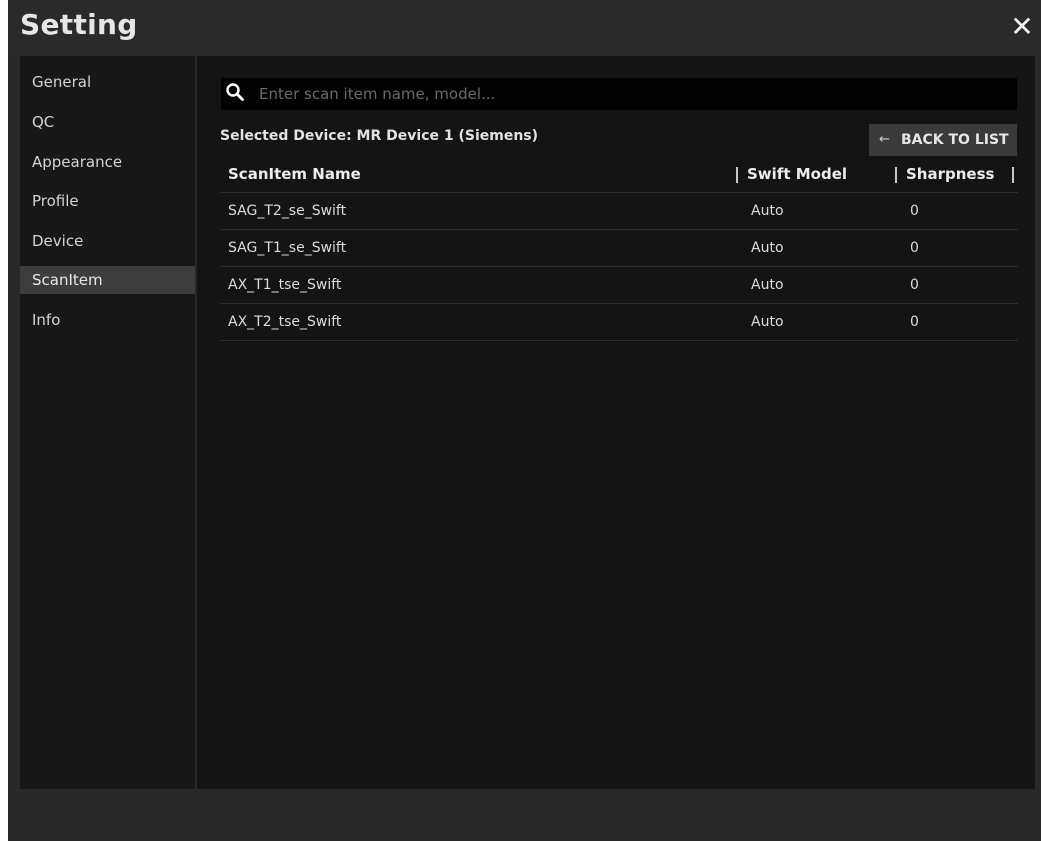  I want to click on table-row: AX_T1_tse_Swift Auto 0, so click(619, 285).